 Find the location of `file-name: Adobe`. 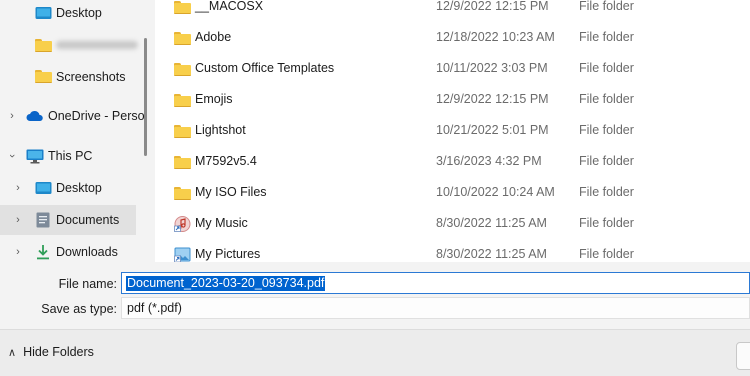

file-name: Adobe is located at coordinates (213, 37).